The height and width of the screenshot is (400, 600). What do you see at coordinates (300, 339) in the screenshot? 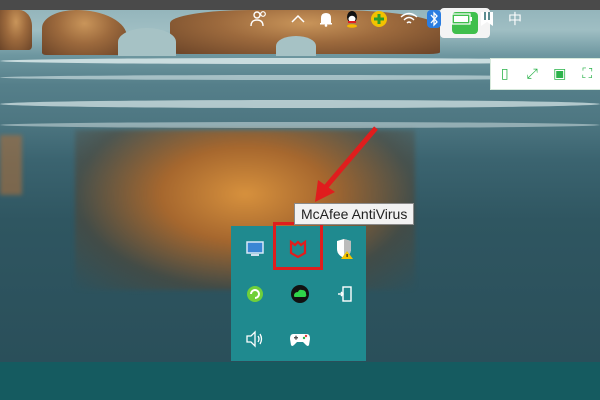
I see `gamepad-icon` at bounding box center [300, 339].